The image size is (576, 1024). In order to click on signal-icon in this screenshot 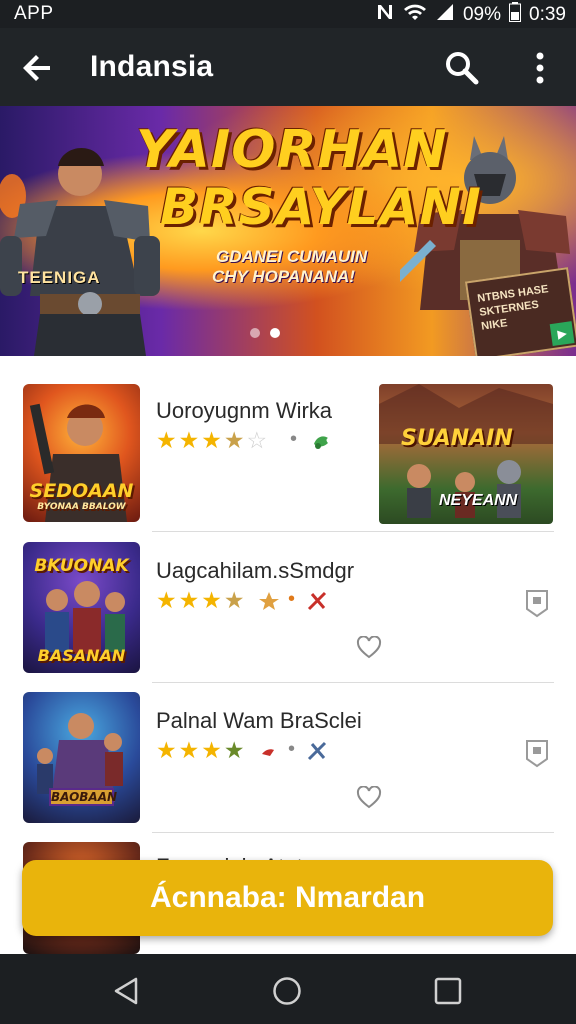, I will do `click(445, 15)`.